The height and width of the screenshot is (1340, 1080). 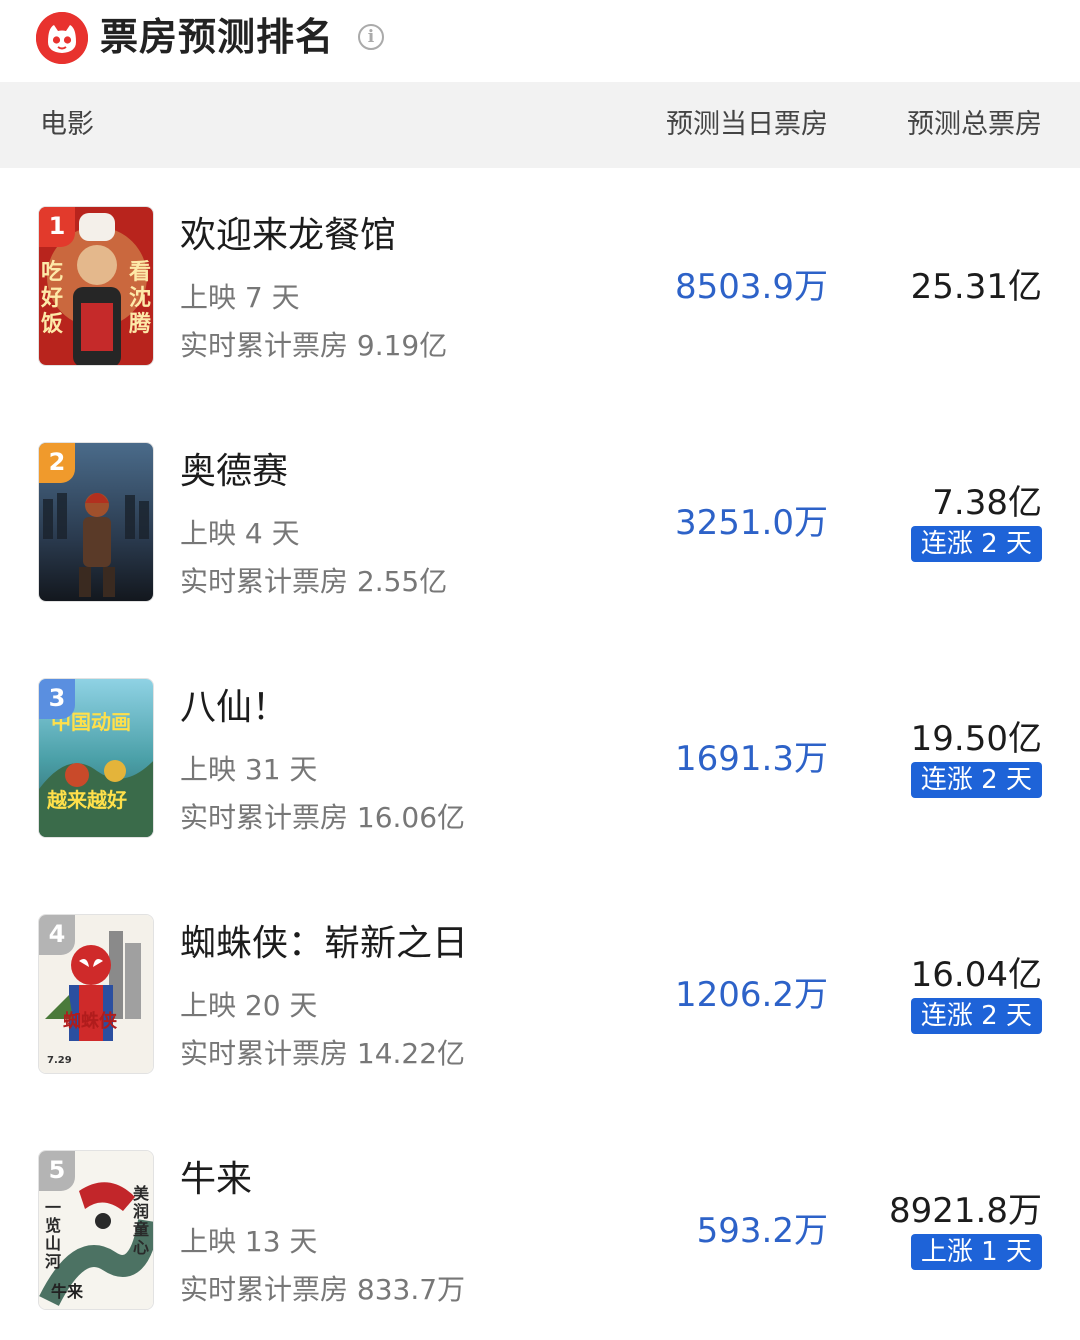 I want to click on rank-badge: 4, so click(x=57, y=935).